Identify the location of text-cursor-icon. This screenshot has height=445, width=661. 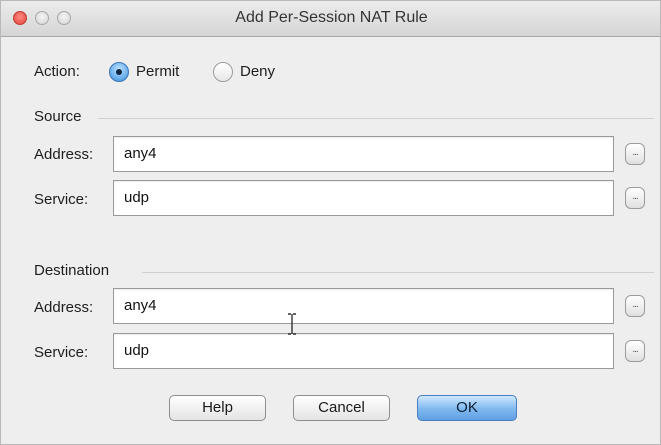
(292, 324).